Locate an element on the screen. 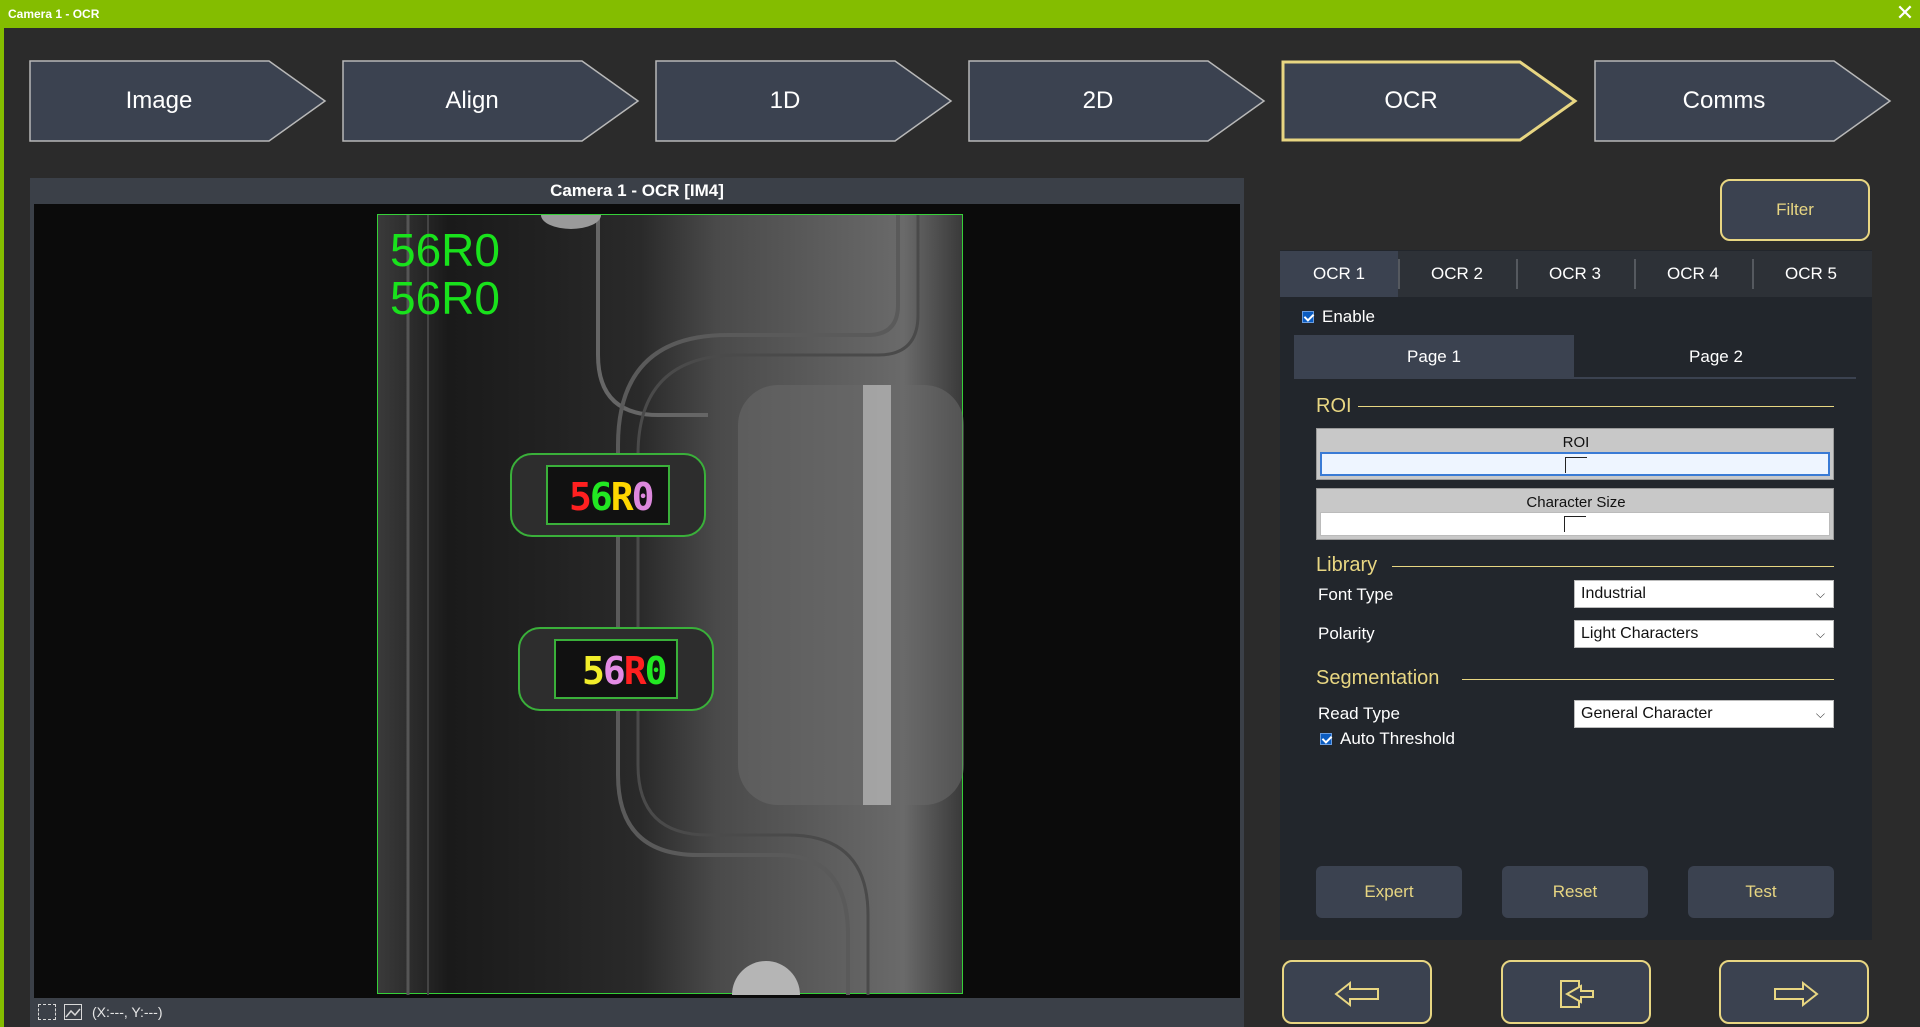  tab-ocr-5: OCR 5 is located at coordinates (1811, 274).